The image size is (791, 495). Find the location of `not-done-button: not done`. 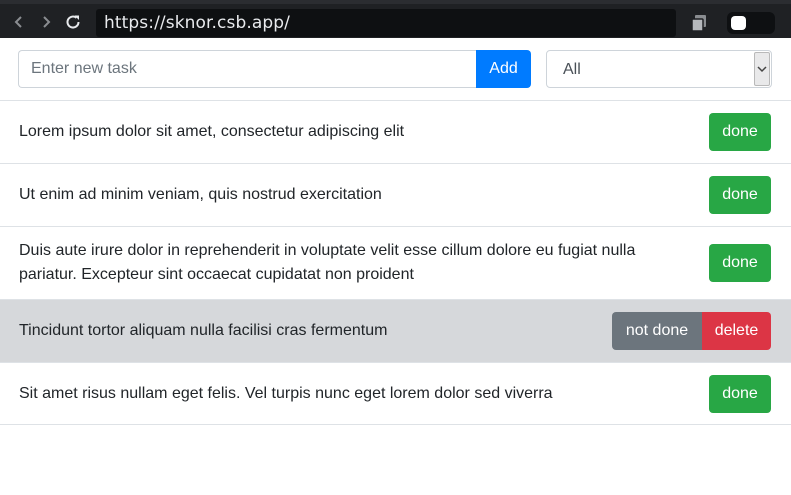

not-done-button: not done is located at coordinates (657, 331).